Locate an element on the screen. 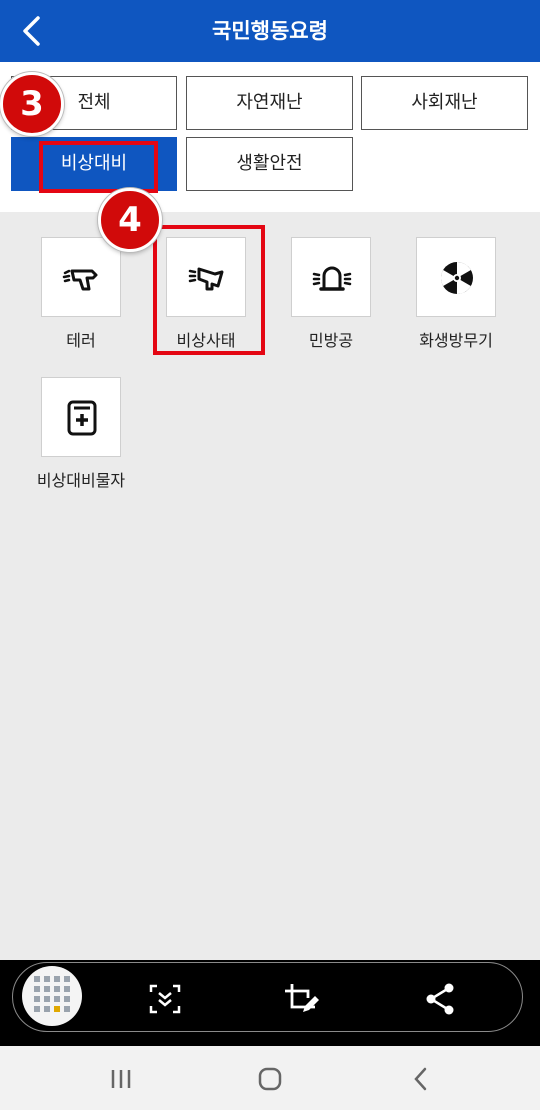  step-marker-3: 3 is located at coordinates (32, 104).